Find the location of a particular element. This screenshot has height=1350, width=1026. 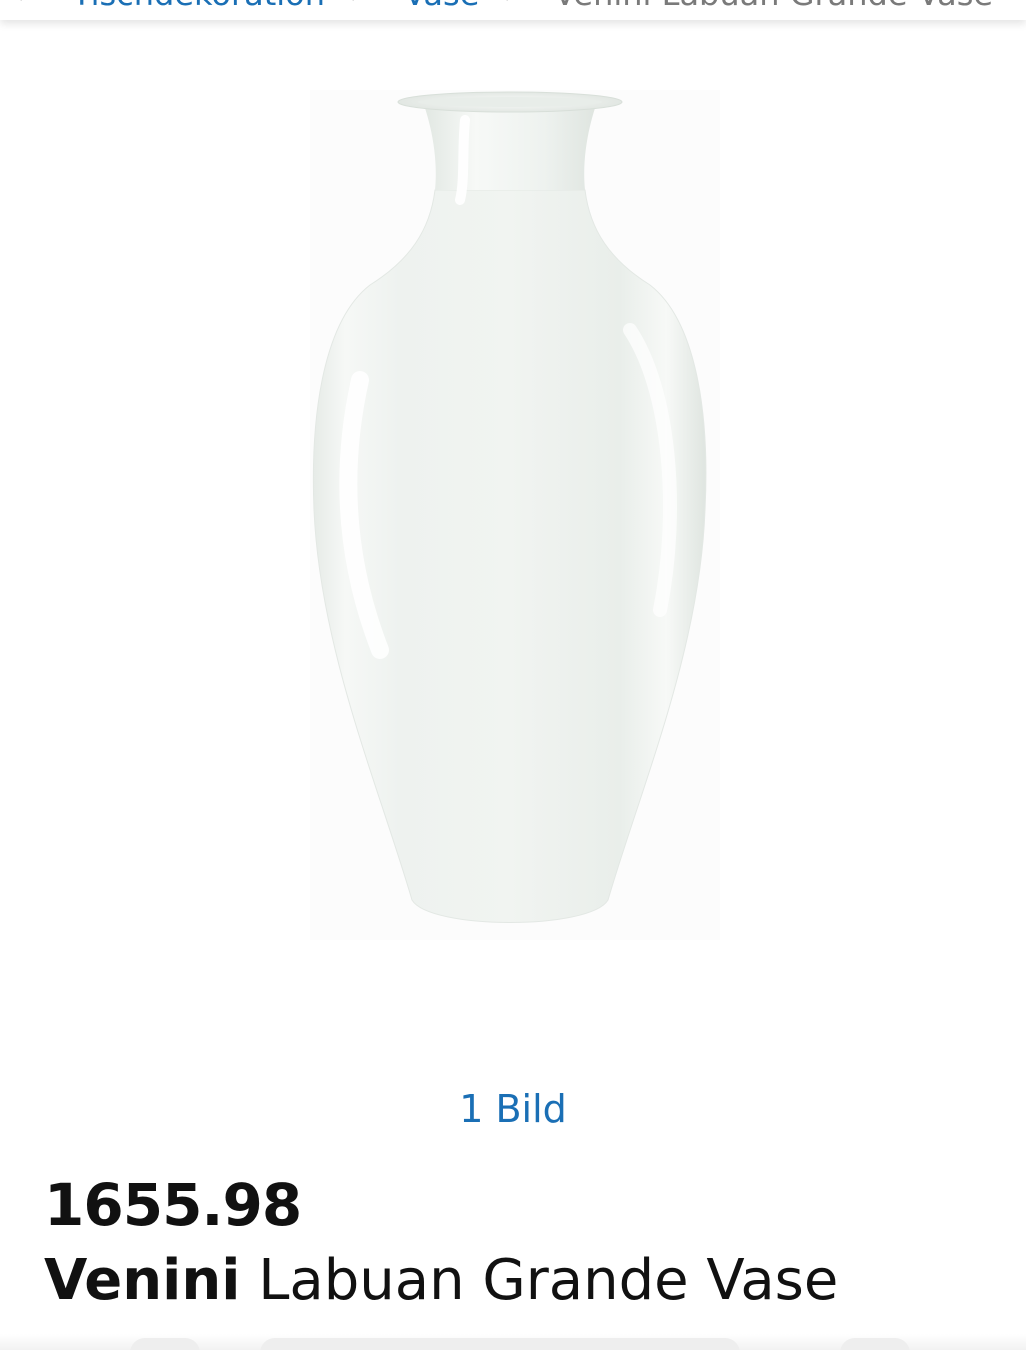

product-brand: Venini is located at coordinates (142, 1280).